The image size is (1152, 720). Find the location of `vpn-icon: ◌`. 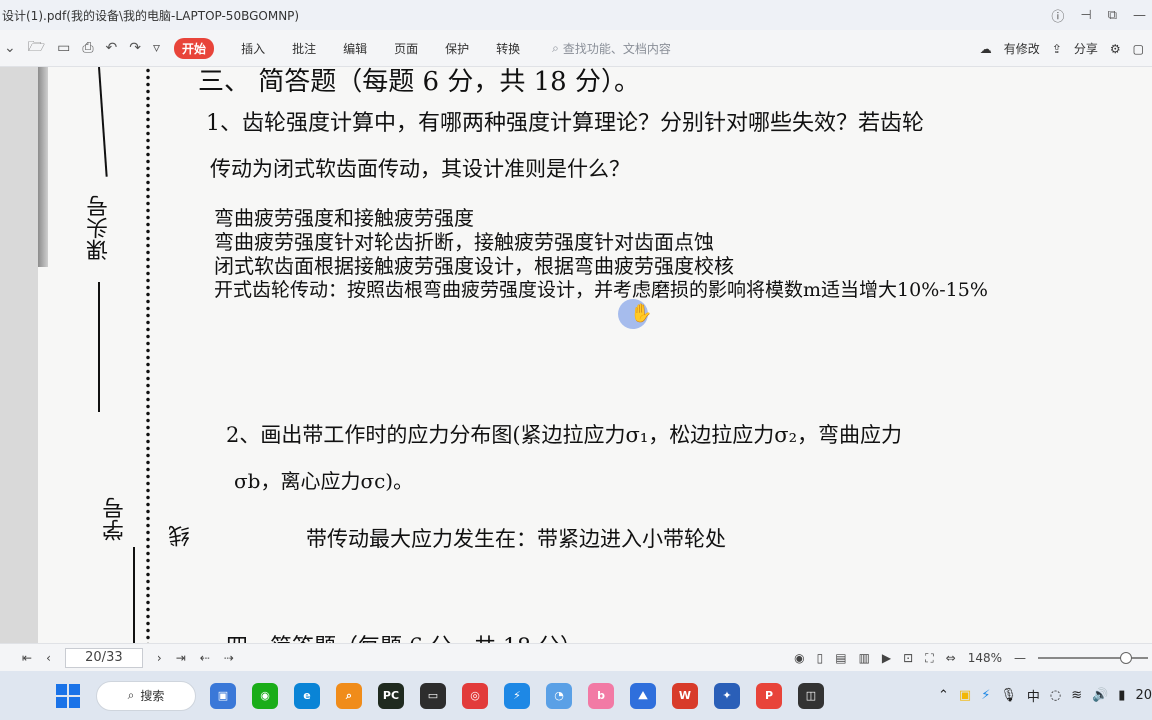

vpn-icon: ◌ is located at coordinates (1055, 695).